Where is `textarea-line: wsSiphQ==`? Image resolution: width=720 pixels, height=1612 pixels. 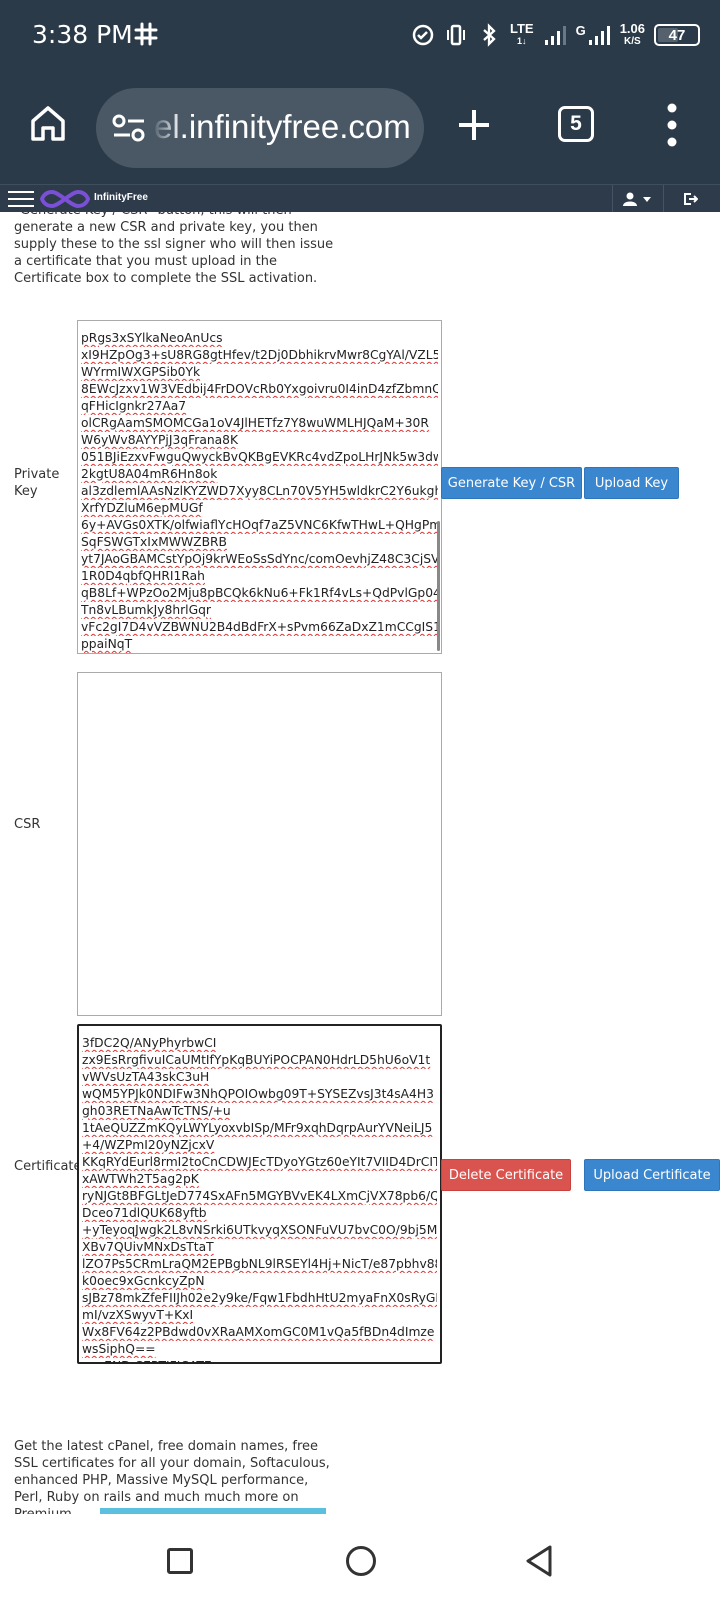
textarea-line: wsSiphQ== is located at coordinates (119, 1349).